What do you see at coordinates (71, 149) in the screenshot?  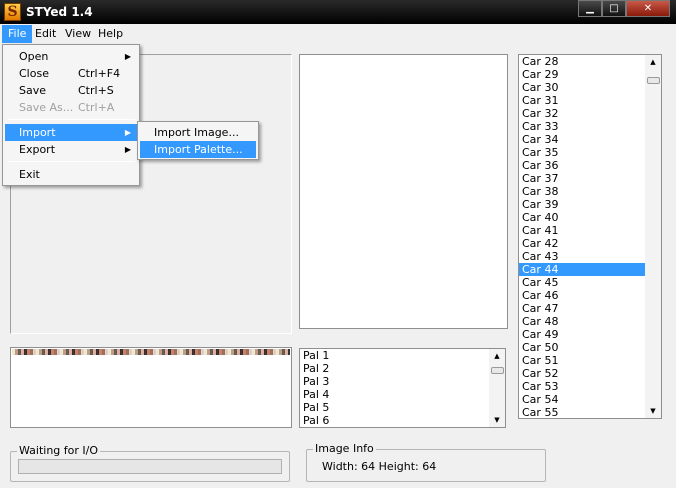 I see `menu-item-export: Export ▶` at bounding box center [71, 149].